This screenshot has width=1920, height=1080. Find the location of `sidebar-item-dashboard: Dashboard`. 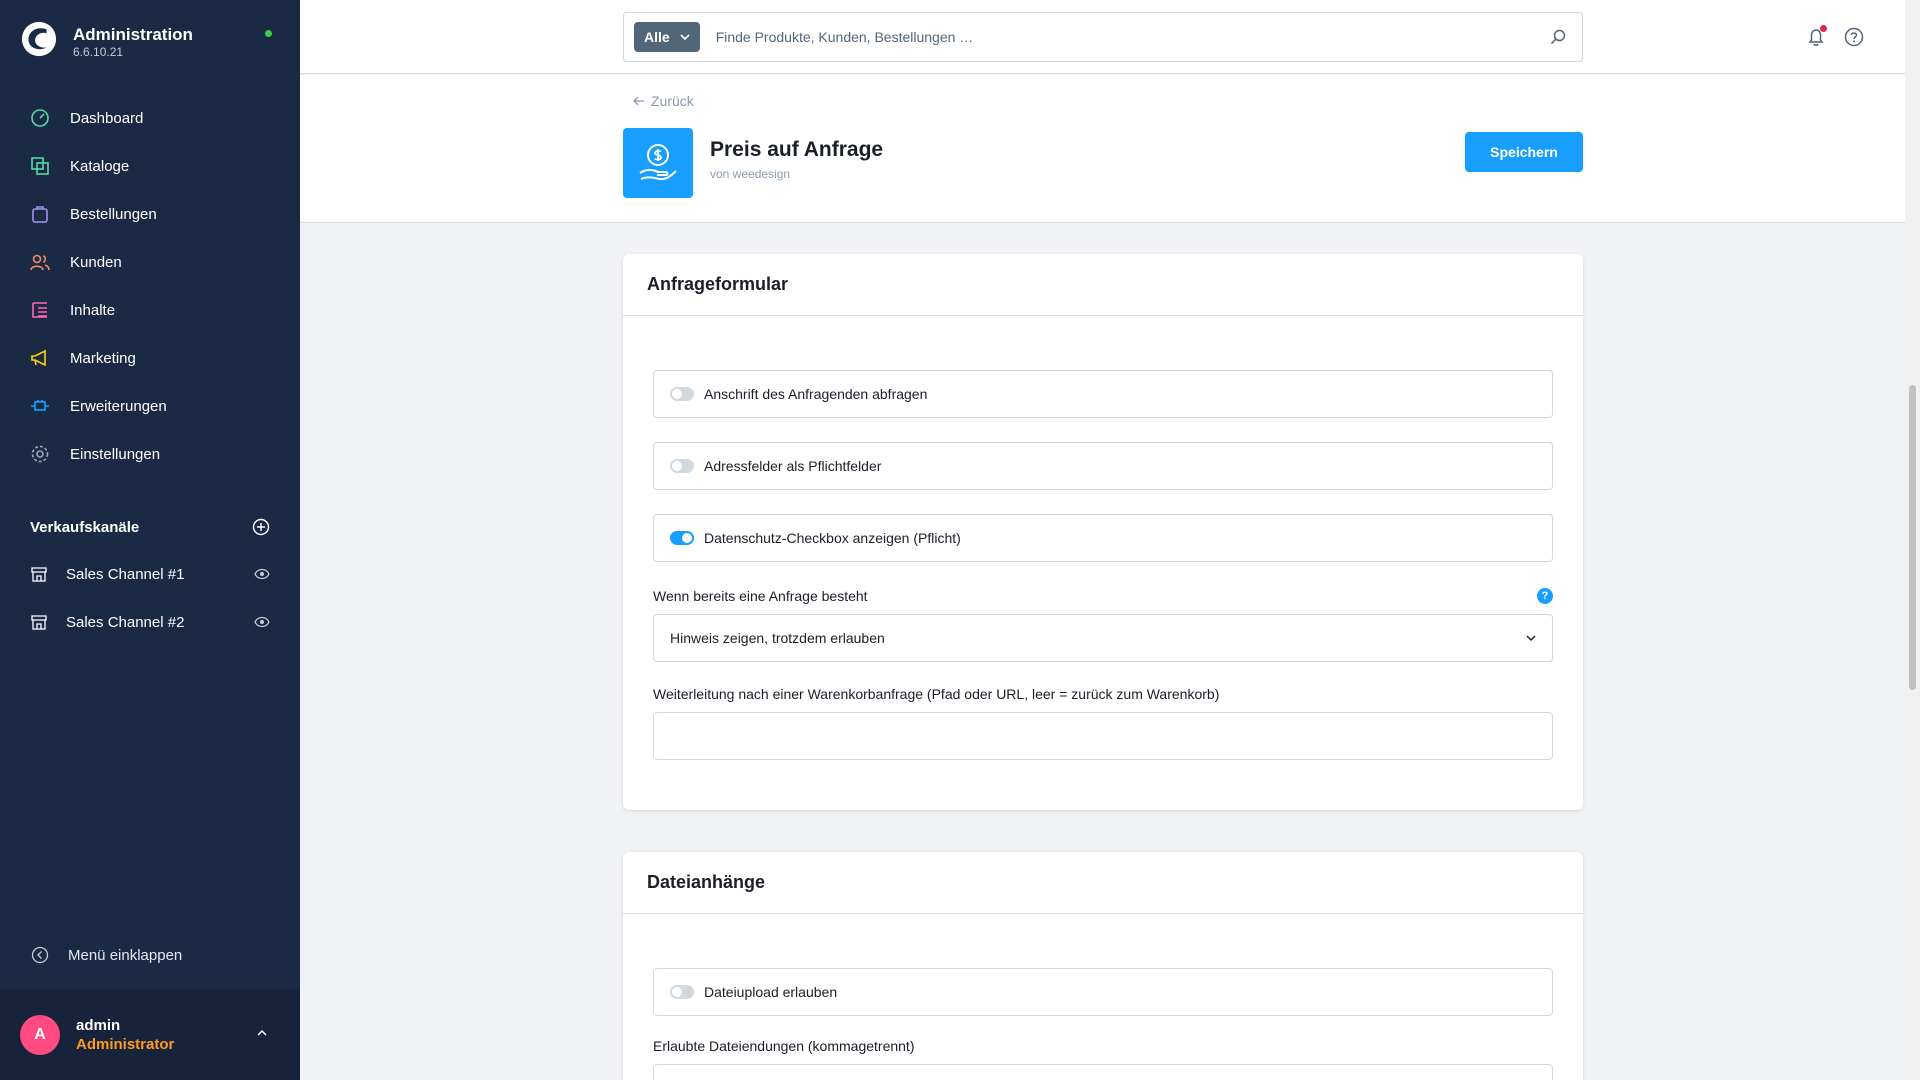

sidebar-item-dashboard: Dashboard is located at coordinates (150, 118).